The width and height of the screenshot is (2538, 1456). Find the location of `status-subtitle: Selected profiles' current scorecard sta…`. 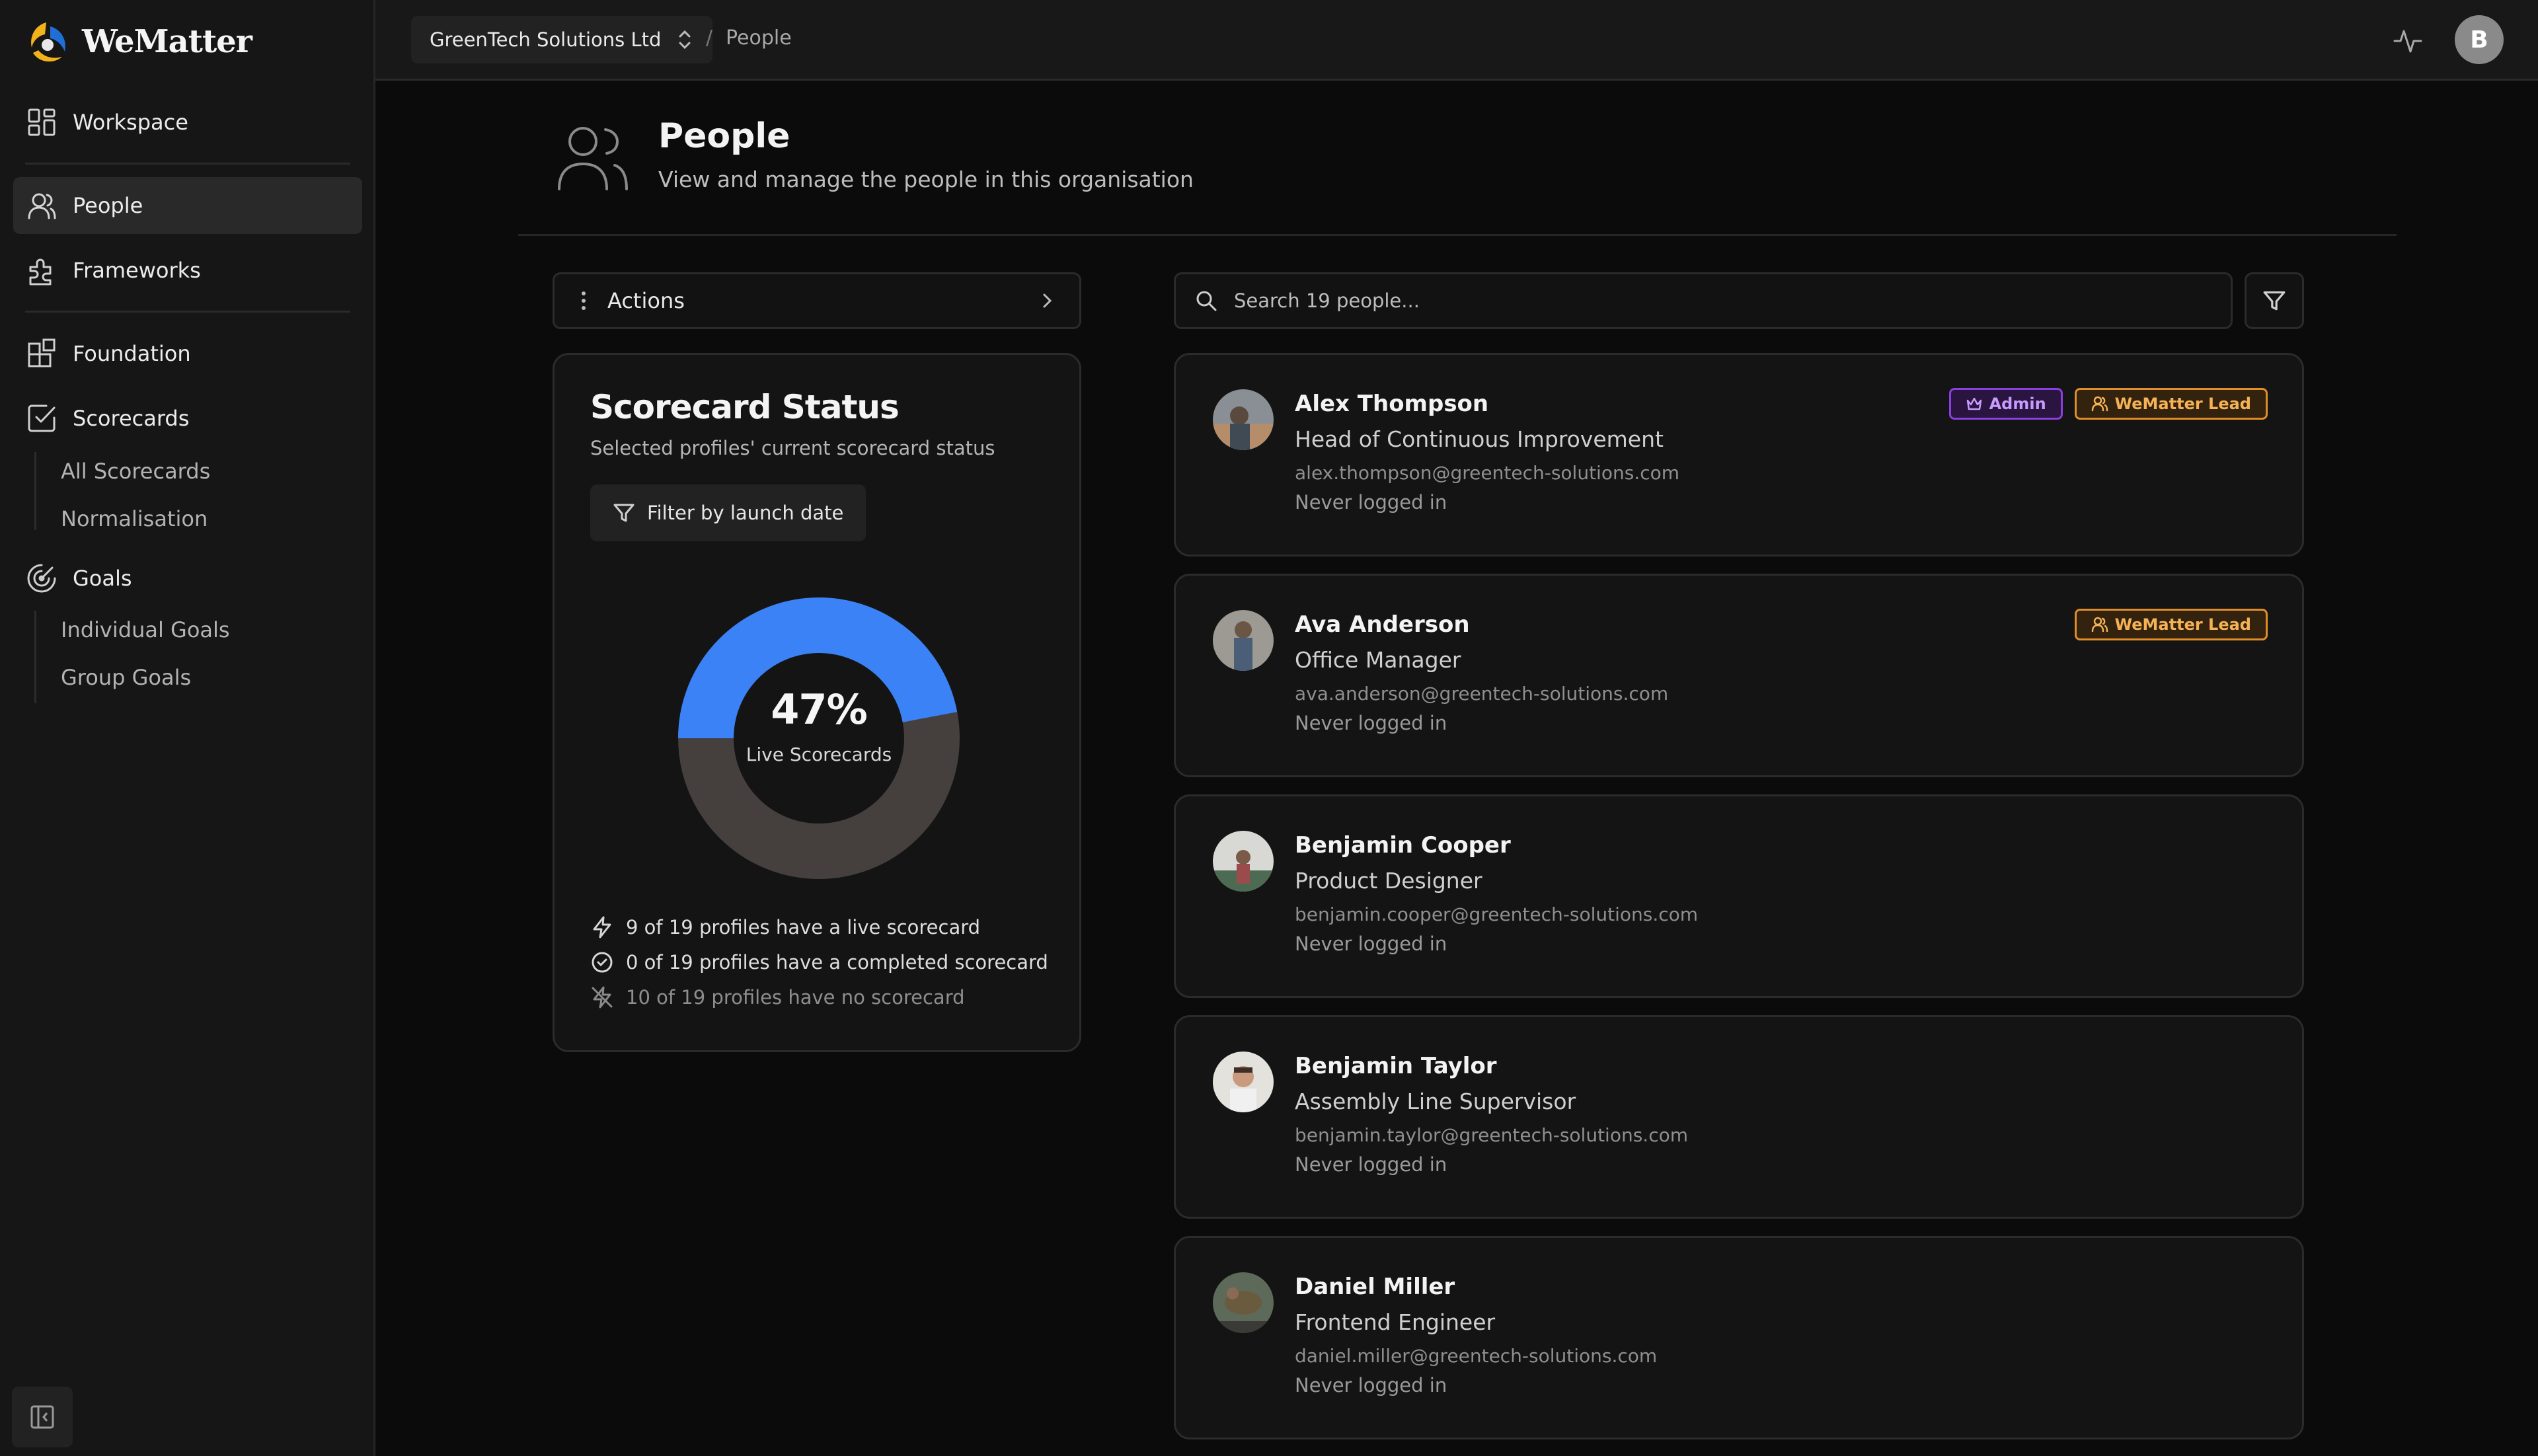

status-subtitle: Selected profiles' current scorecard sta… is located at coordinates (792, 448).